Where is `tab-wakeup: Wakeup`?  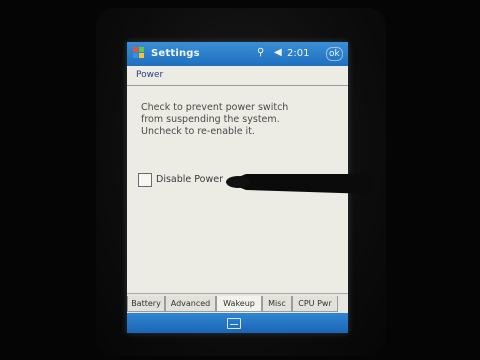
tab-wakeup: Wakeup is located at coordinates (239, 304).